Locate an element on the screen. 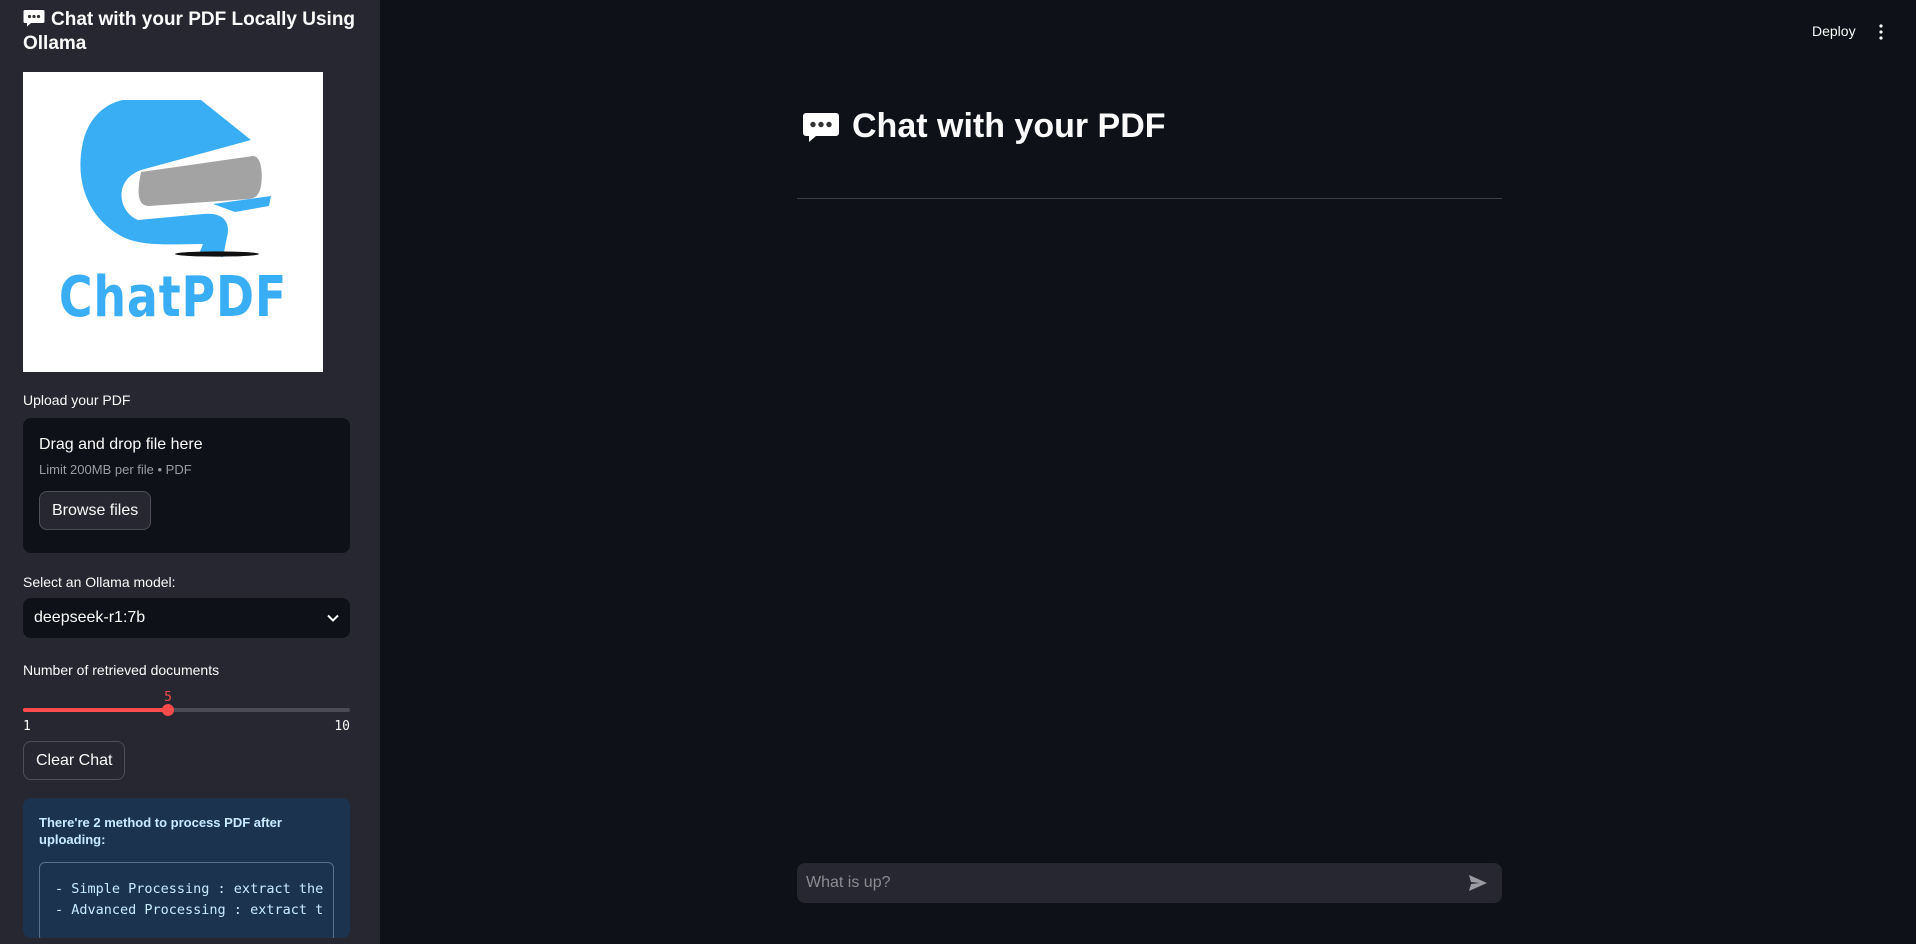  chevron-down-icon is located at coordinates (333, 618).